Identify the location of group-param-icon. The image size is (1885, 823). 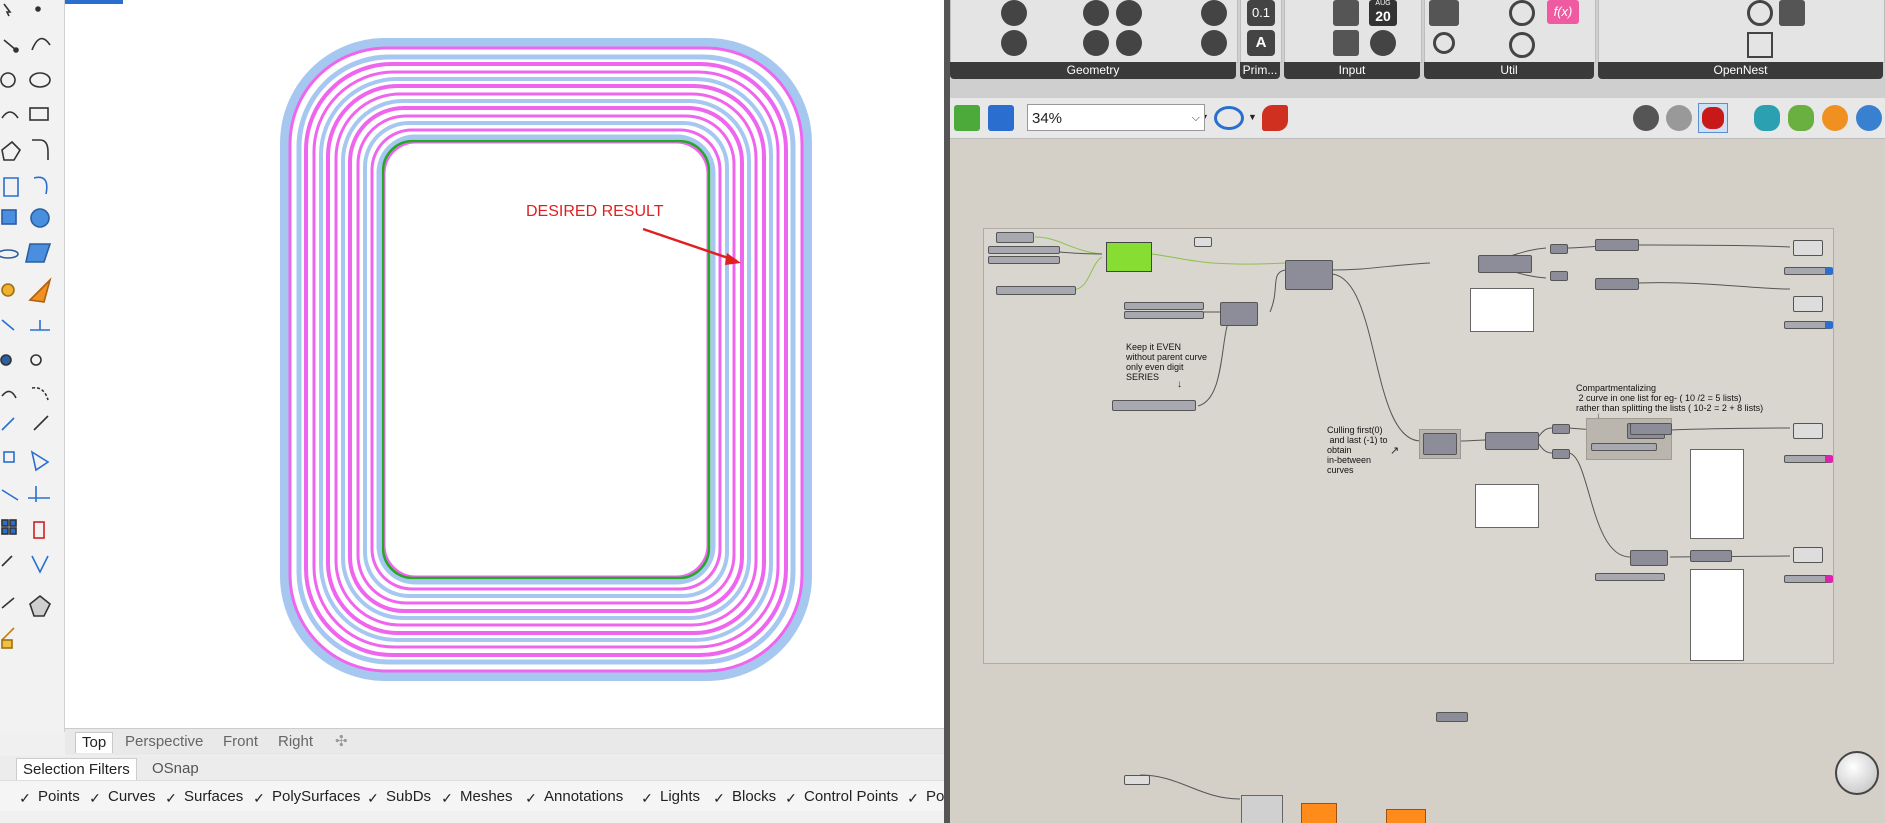
(1129, 43).